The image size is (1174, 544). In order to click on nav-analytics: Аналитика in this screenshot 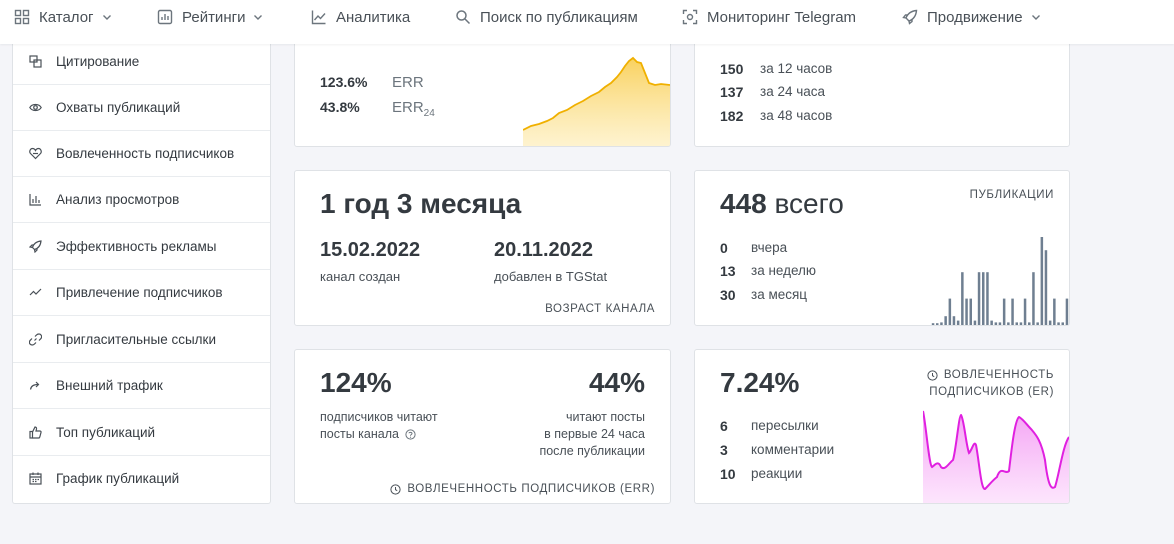, I will do `click(360, 17)`.